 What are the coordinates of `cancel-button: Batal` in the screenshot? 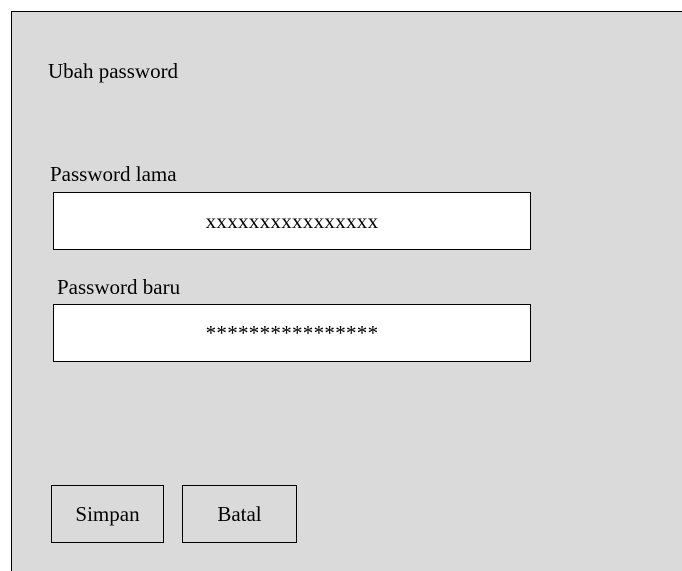 It's located at (239, 514).